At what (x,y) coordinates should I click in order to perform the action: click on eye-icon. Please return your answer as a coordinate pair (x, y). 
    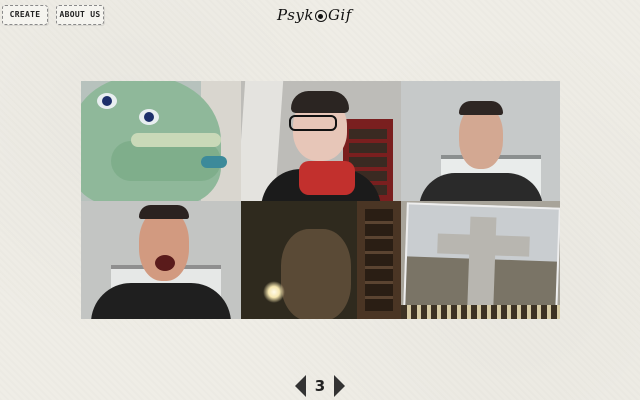
    Looking at the image, I should click on (320, 16).